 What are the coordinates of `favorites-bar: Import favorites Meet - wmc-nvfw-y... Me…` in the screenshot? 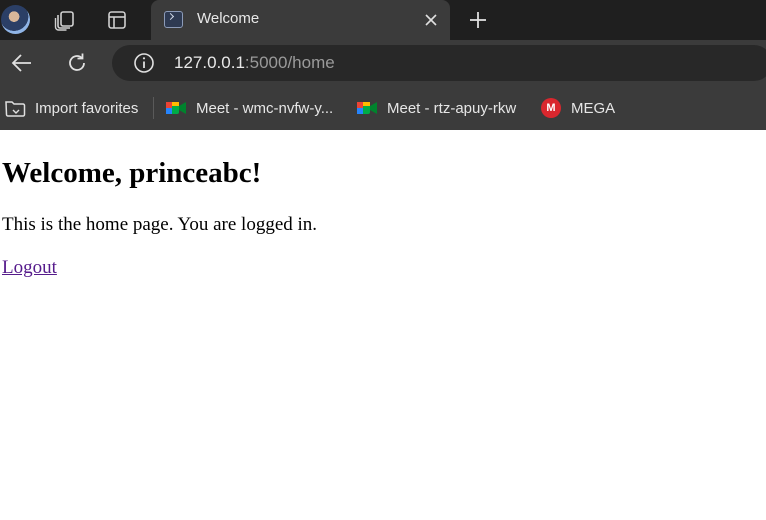 It's located at (383, 107).